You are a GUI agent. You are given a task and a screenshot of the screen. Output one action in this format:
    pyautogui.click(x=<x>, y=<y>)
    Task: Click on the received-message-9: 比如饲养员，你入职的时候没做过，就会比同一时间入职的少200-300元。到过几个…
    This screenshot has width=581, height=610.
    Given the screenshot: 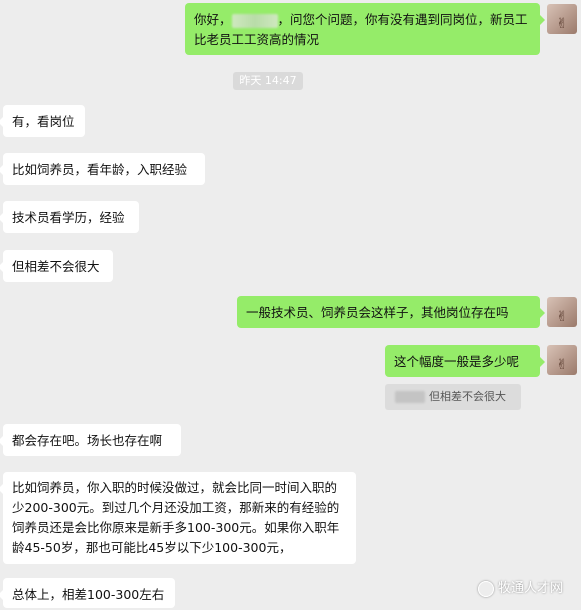 What is the action you would take?
    pyautogui.click(x=178, y=518)
    